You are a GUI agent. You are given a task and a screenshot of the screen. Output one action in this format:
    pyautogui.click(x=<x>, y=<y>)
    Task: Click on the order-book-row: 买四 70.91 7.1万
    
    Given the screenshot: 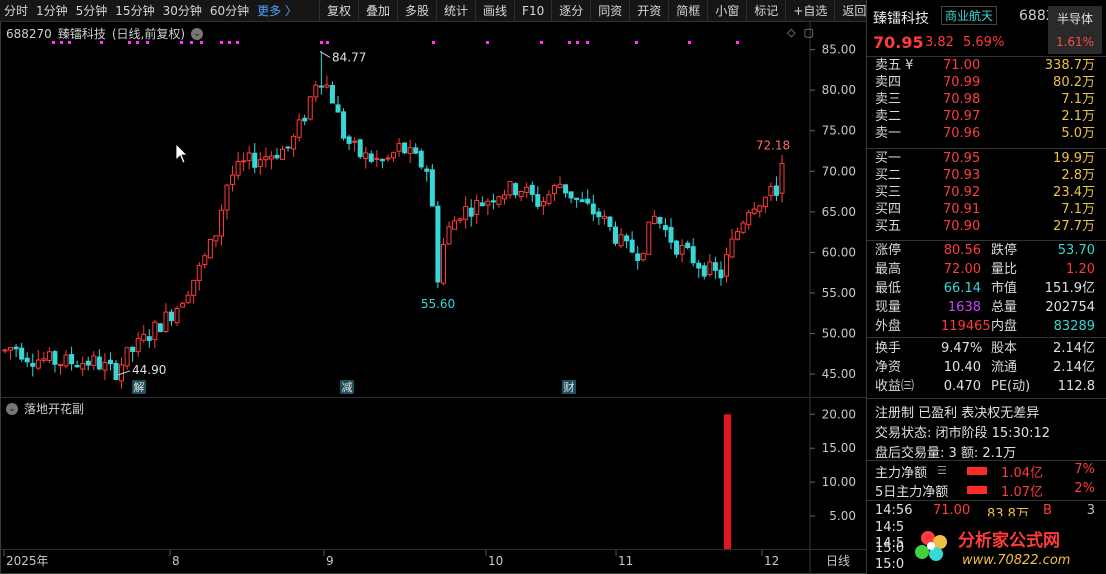 What is the action you would take?
    pyautogui.click(x=986, y=209)
    